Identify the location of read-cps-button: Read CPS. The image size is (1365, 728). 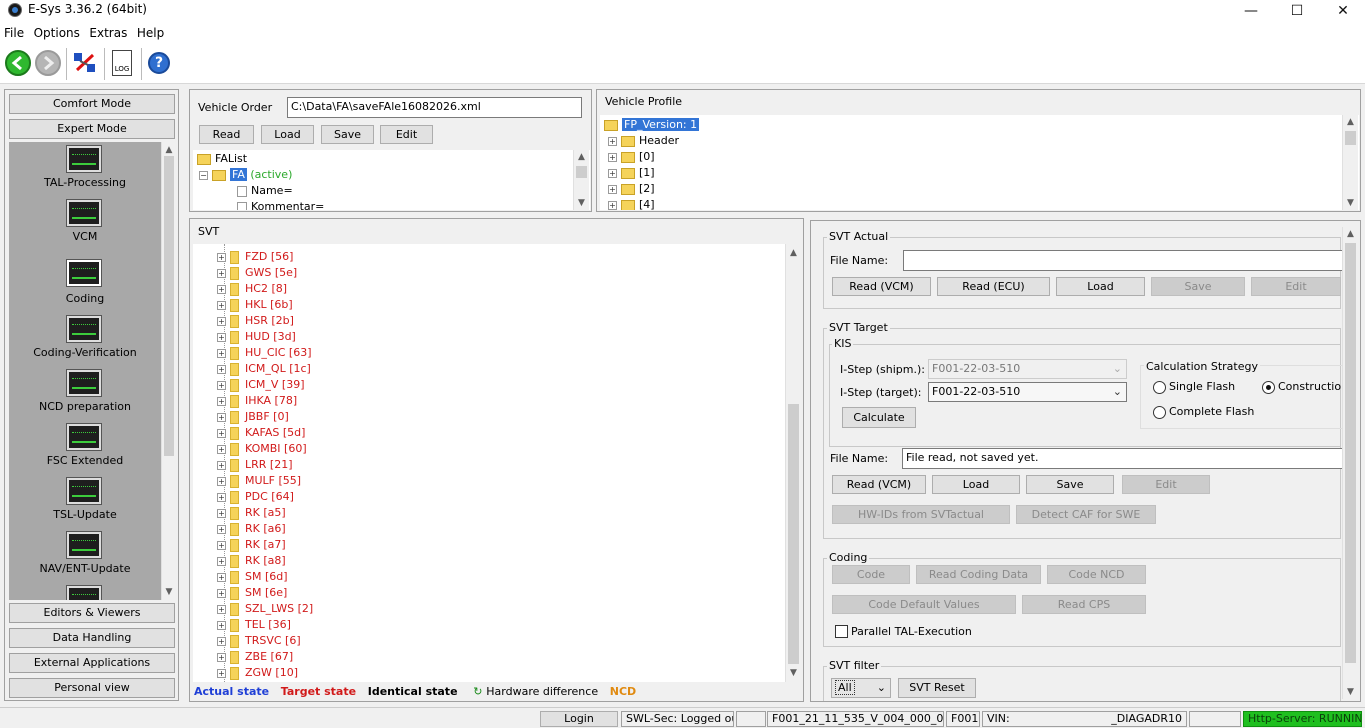
(1084, 604).